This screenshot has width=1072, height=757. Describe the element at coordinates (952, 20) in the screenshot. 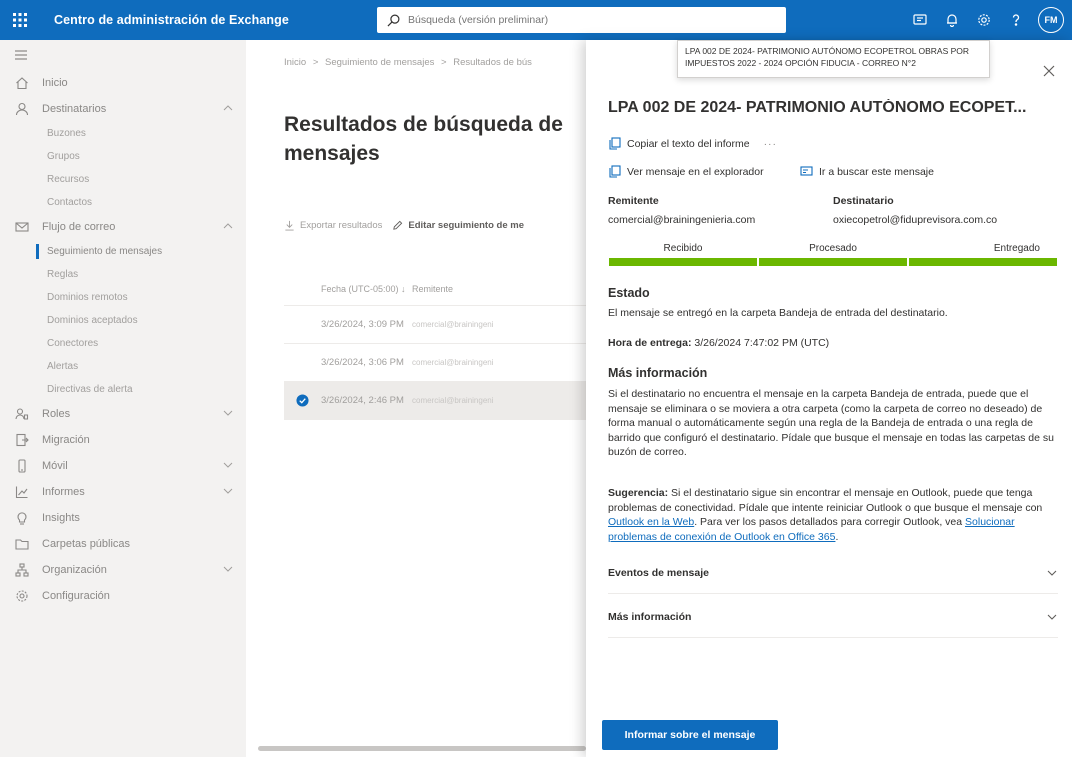

I see `notifications-button` at that location.